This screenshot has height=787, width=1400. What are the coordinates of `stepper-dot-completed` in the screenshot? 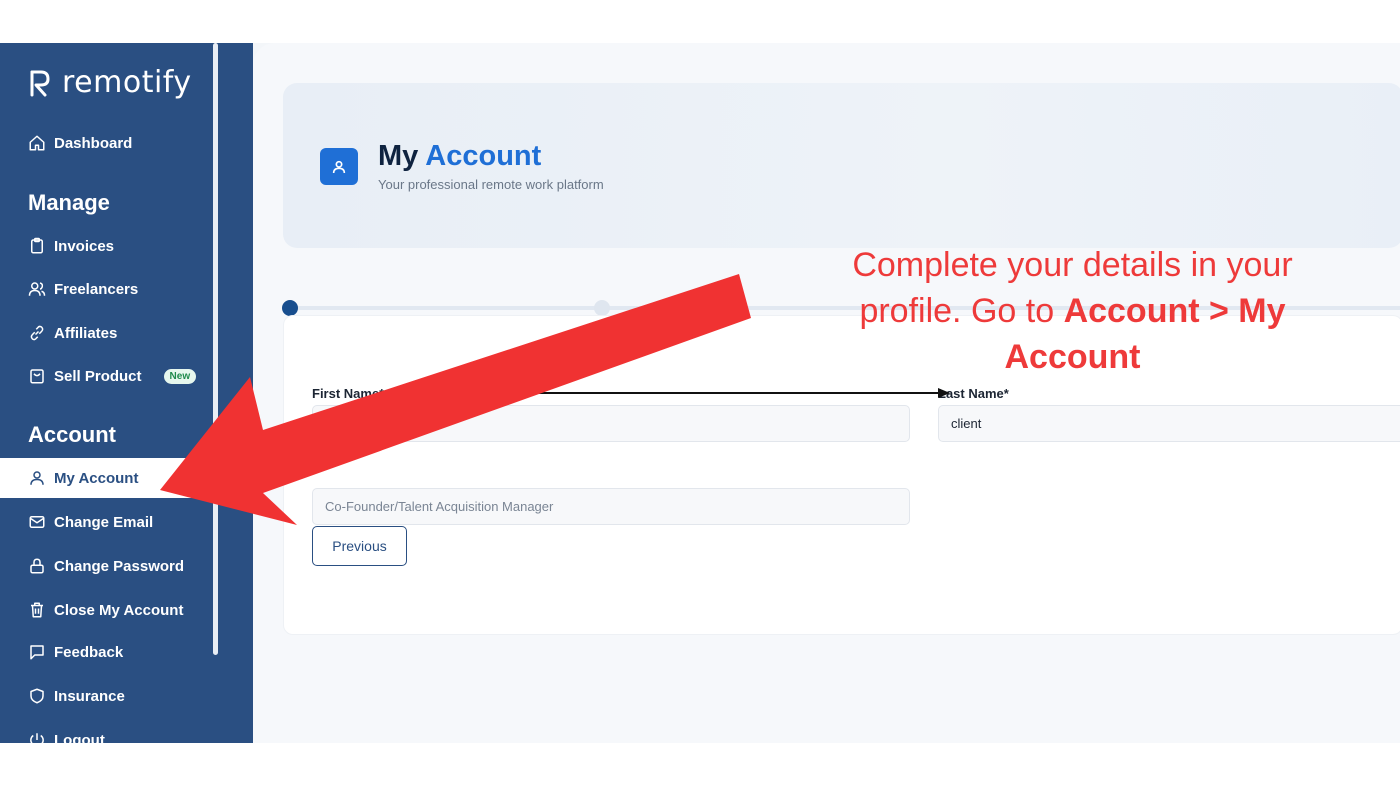 It's located at (290, 308).